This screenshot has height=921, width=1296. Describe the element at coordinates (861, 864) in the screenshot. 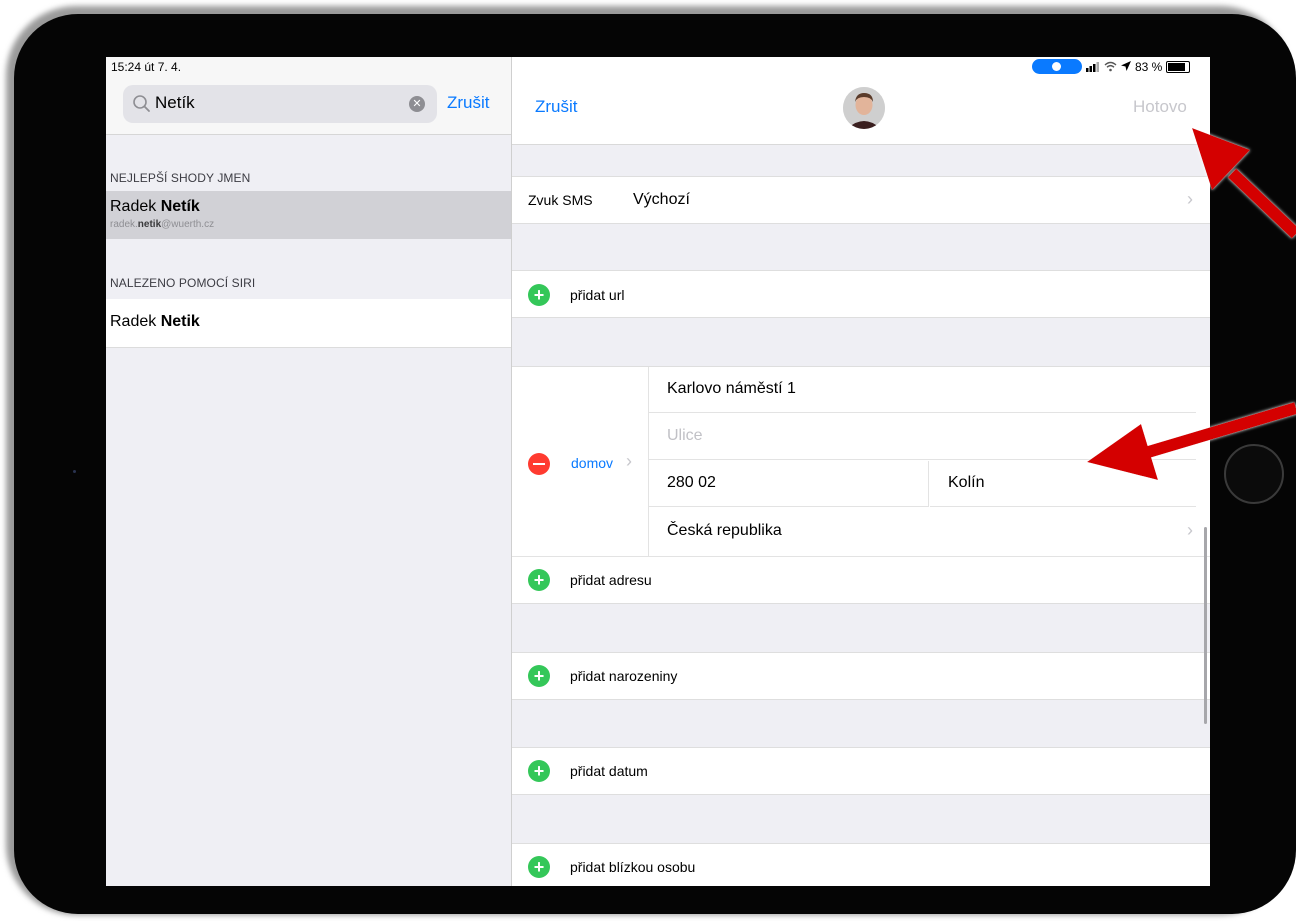

I see `add-related-row: + přidat blízkou osobu` at that location.